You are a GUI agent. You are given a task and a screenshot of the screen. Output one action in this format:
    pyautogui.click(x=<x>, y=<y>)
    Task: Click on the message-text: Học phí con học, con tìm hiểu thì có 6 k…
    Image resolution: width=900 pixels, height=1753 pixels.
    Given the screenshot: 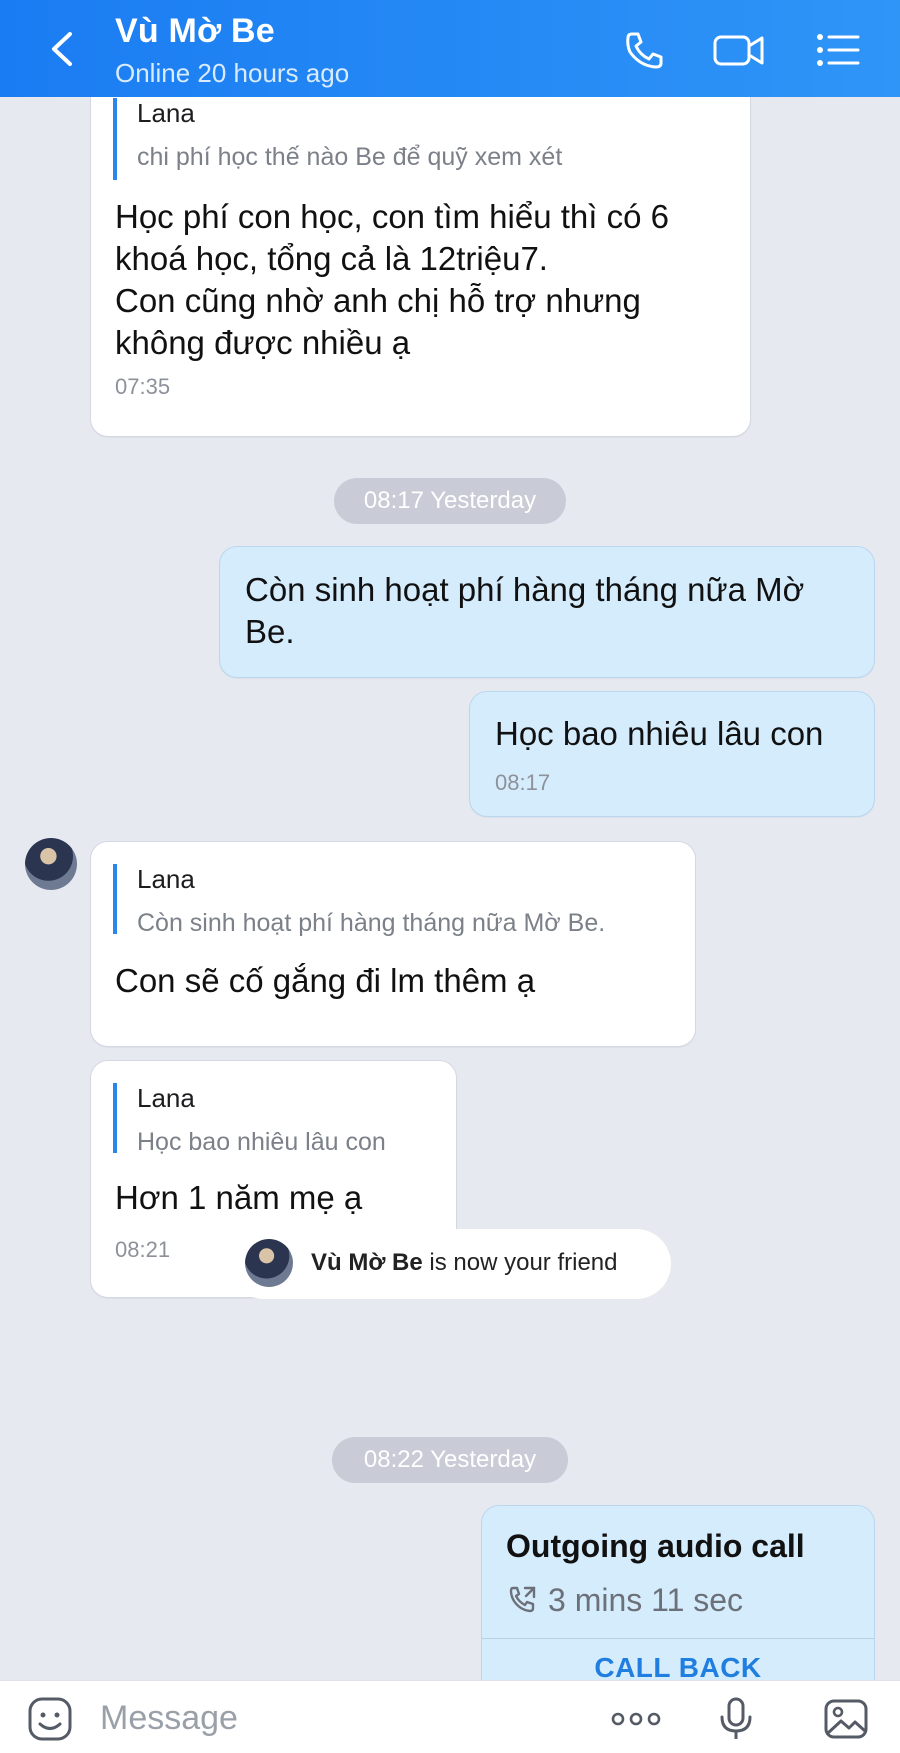 What is the action you would take?
    pyautogui.click(x=392, y=279)
    